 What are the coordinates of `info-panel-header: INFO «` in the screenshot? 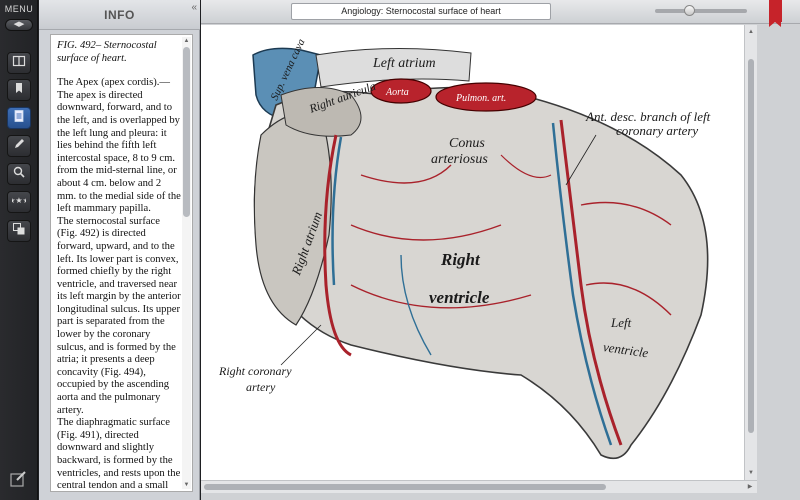 It's located at (119, 15).